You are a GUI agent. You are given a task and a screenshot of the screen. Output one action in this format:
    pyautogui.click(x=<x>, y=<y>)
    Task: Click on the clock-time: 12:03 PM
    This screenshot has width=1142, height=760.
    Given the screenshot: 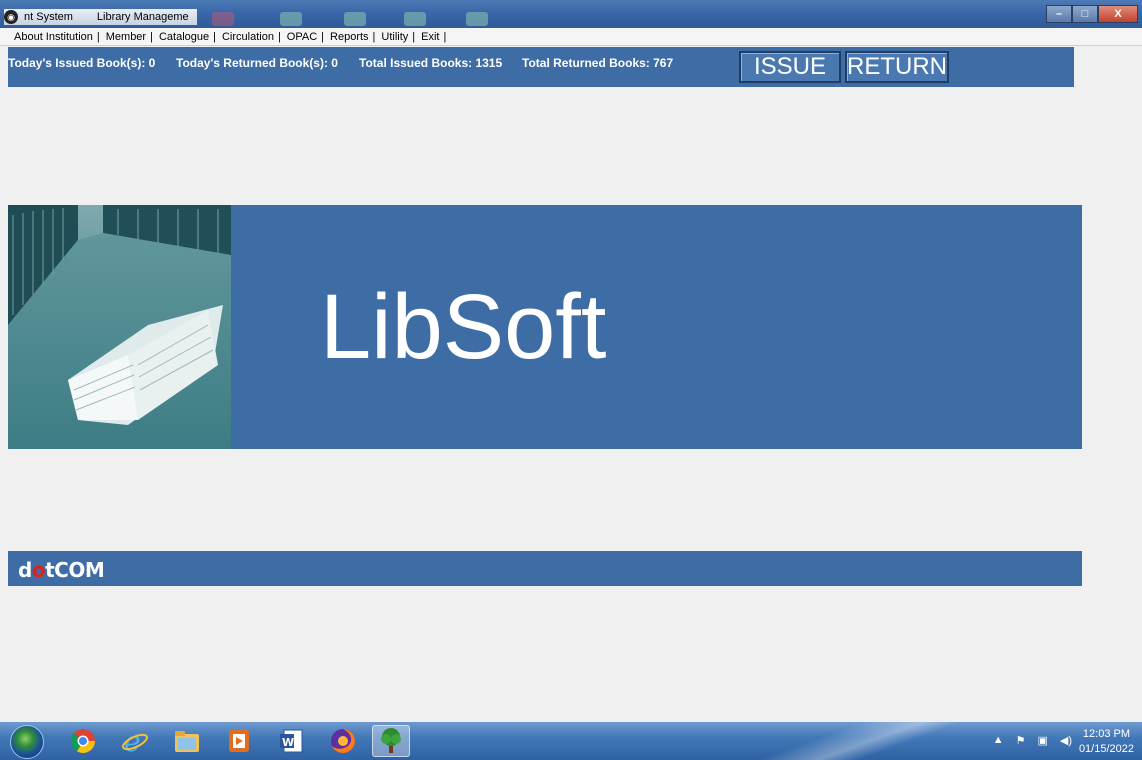 What is the action you would take?
    pyautogui.click(x=1106, y=734)
    